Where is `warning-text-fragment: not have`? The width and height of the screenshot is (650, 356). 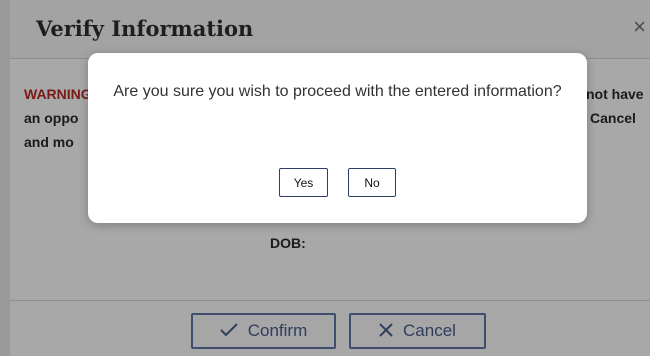
warning-text-fragment: not have is located at coordinates (615, 94).